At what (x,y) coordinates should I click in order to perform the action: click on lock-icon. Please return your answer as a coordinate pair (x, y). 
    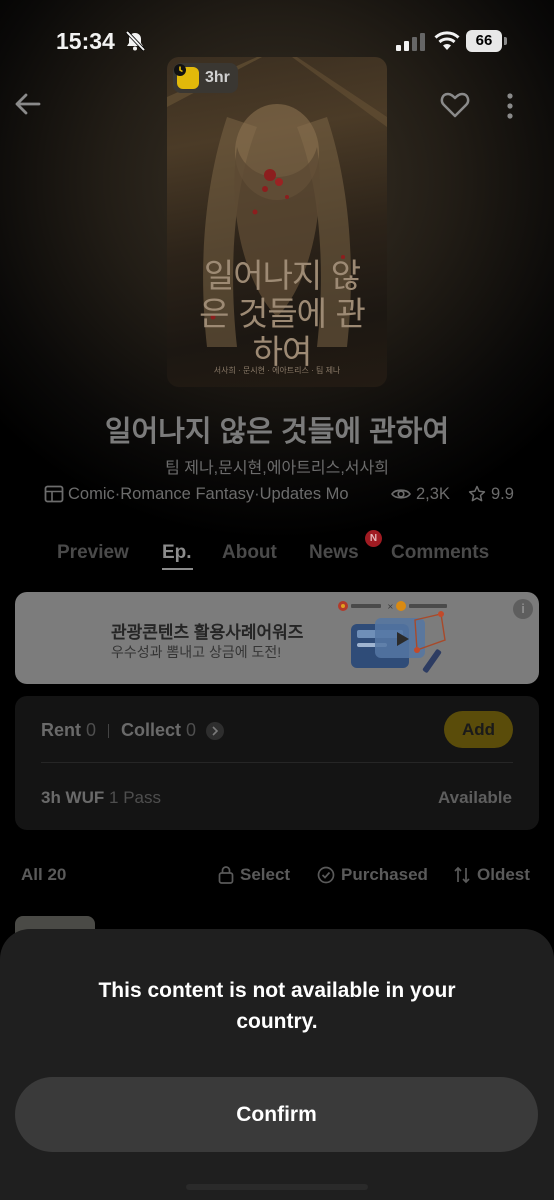
    Looking at the image, I should click on (226, 875).